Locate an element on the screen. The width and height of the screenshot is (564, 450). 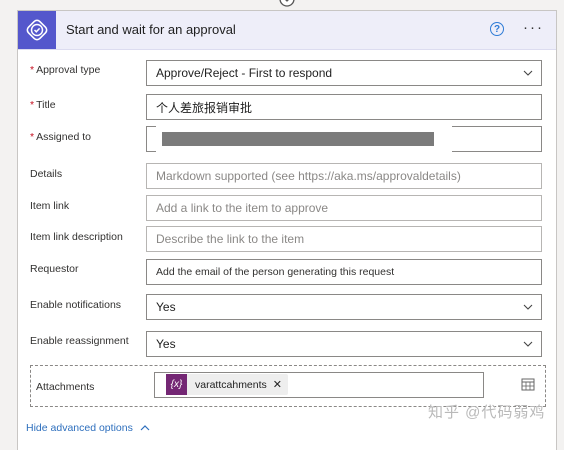
enable-reassignment-dropdown: Yes is located at coordinates (344, 344).